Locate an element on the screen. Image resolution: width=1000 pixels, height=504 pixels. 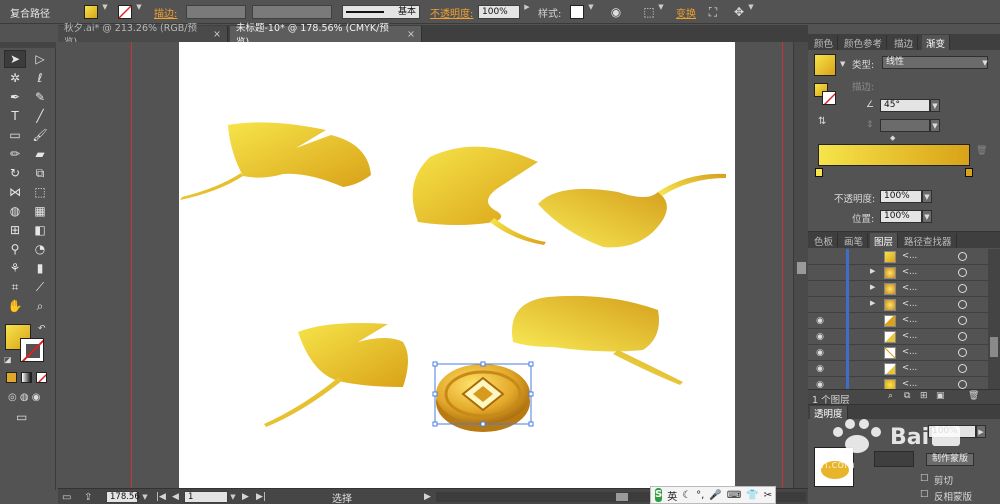
style-dropdown-arrow: ▼ is located at coordinates (591, 7).